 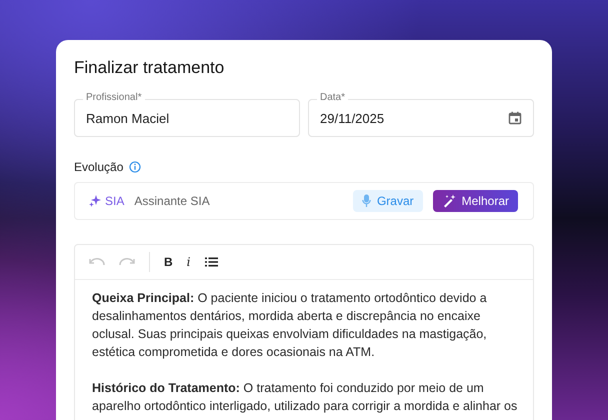 I want to click on redo-icon, so click(x=127, y=262).